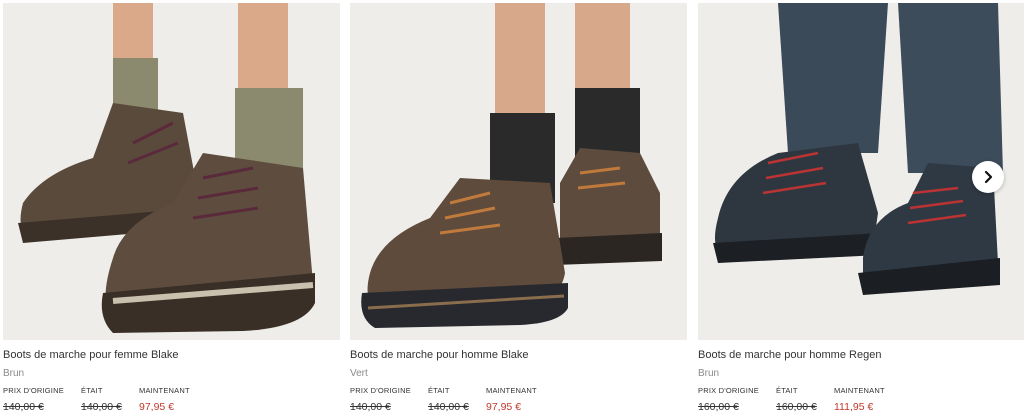 The width and height of the screenshot is (1024, 416). What do you see at coordinates (854, 407) in the screenshot?
I see `now-price-value: 111,95 €` at bounding box center [854, 407].